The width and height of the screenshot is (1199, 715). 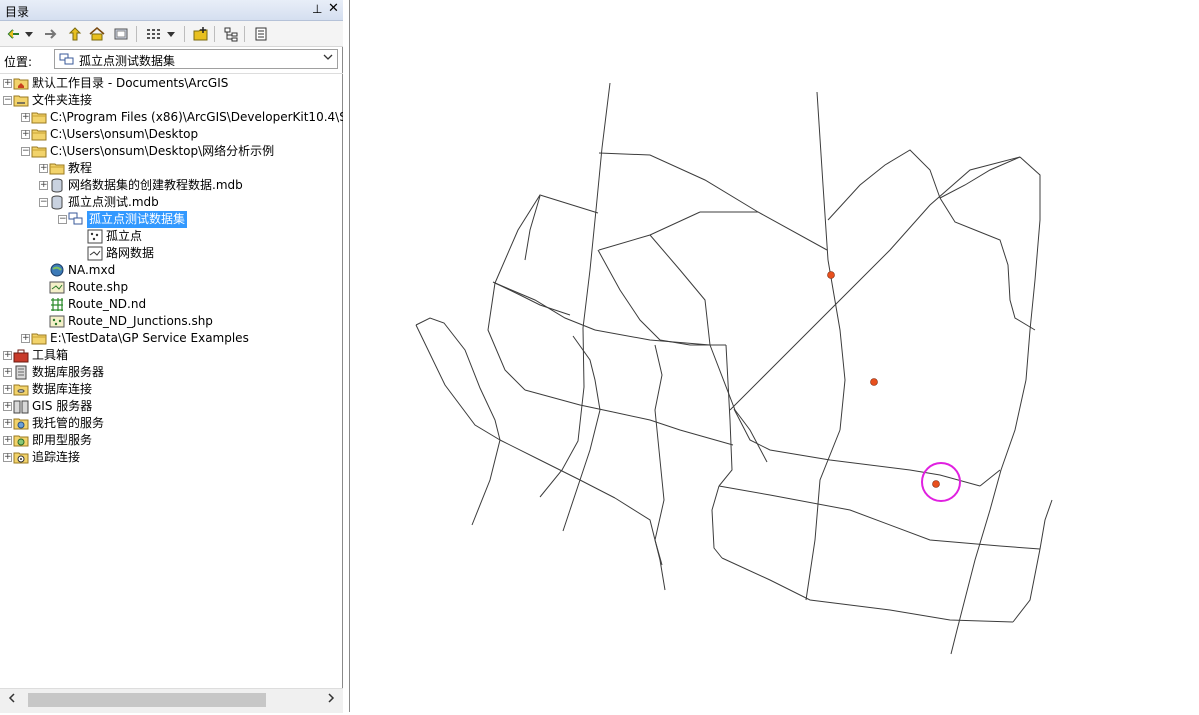 I want to click on tree-item-label: 网络数据集的创建教程数据.mdb, so click(x=155, y=185).